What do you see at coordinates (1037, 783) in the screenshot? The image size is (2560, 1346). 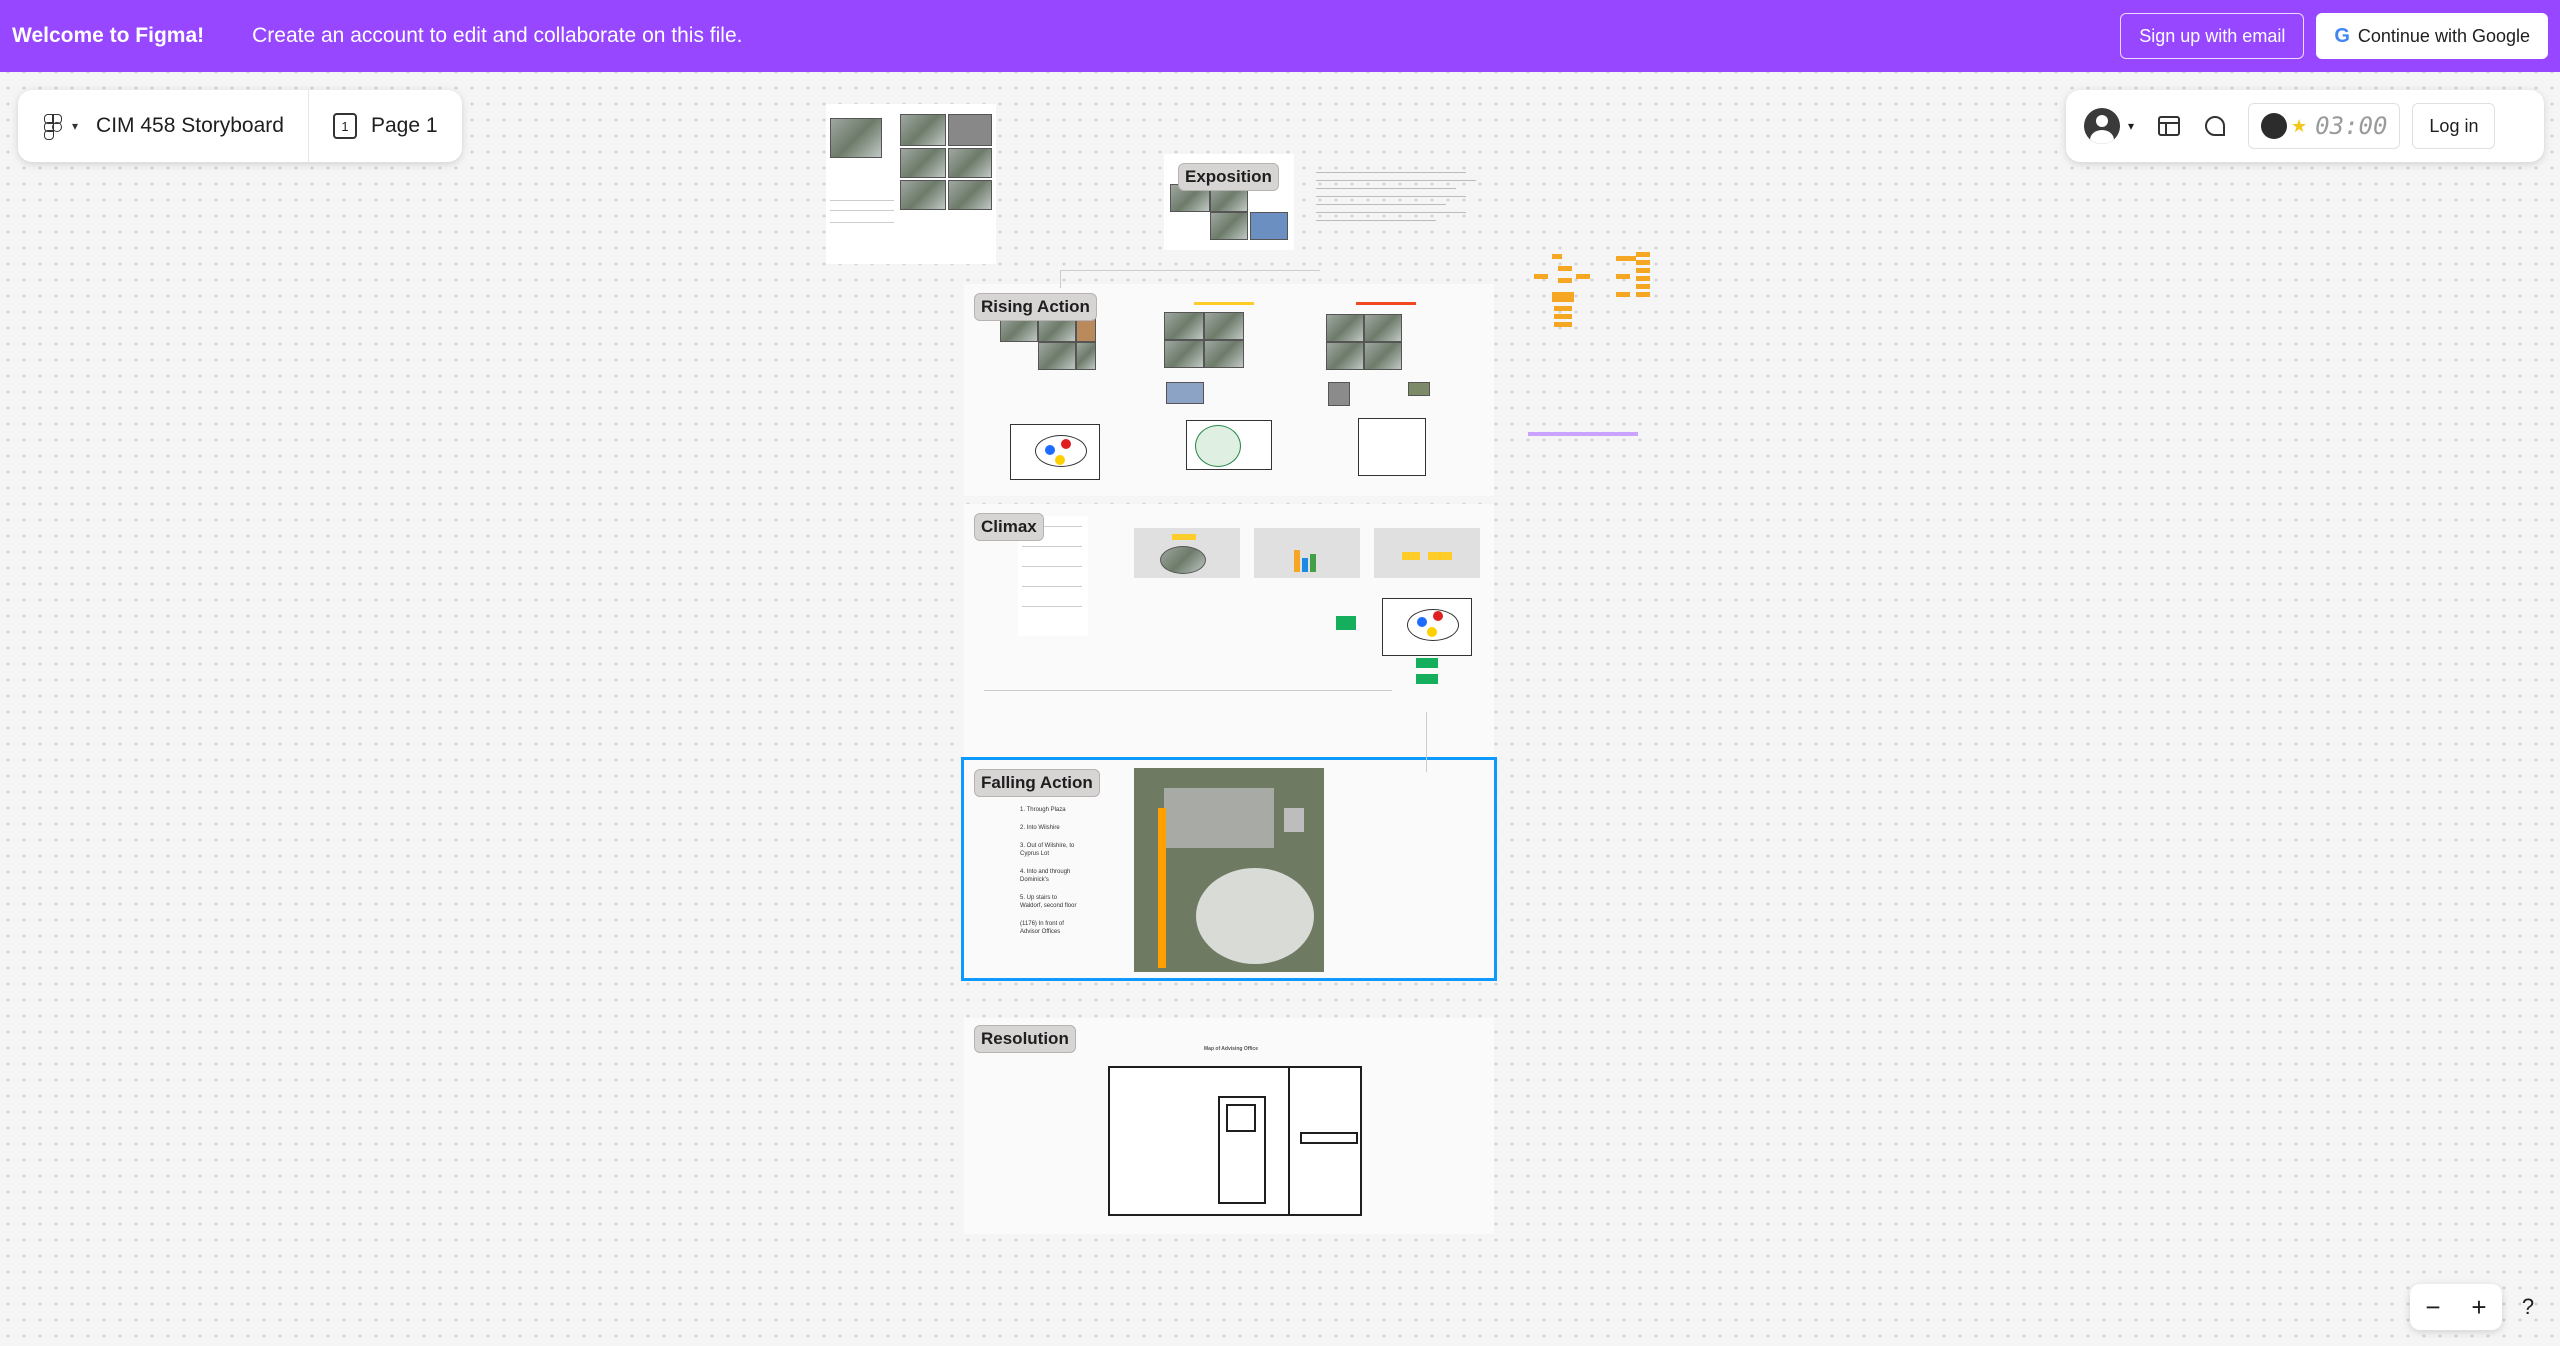 I see `falling-action-label: Falling Action` at bounding box center [1037, 783].